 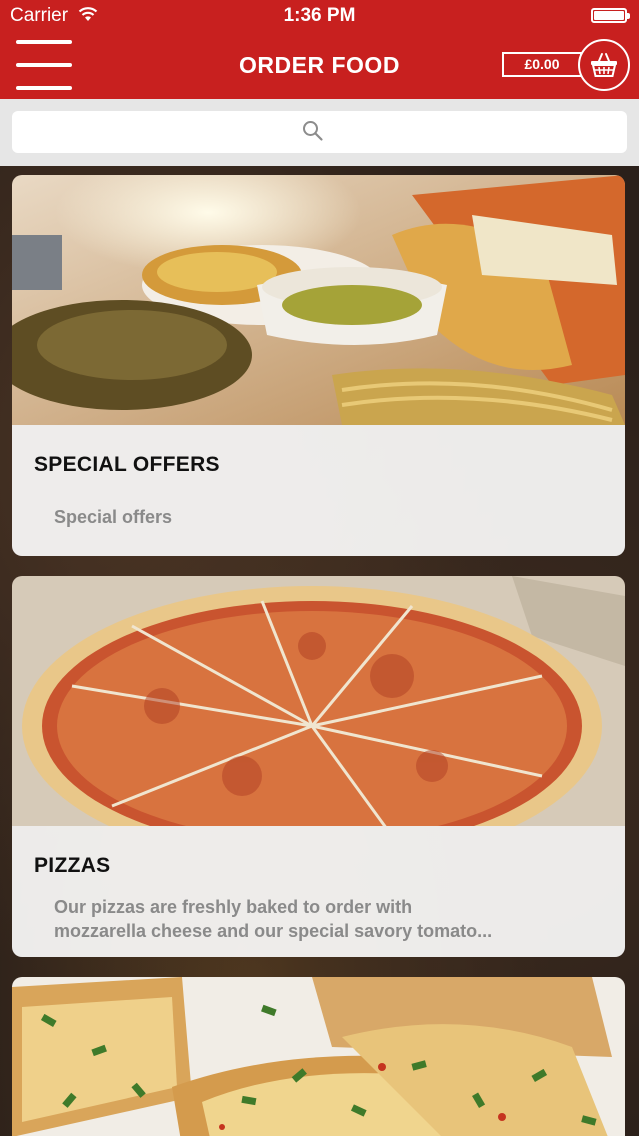 I want to click on basket-icon, so click(x=604, y=65).